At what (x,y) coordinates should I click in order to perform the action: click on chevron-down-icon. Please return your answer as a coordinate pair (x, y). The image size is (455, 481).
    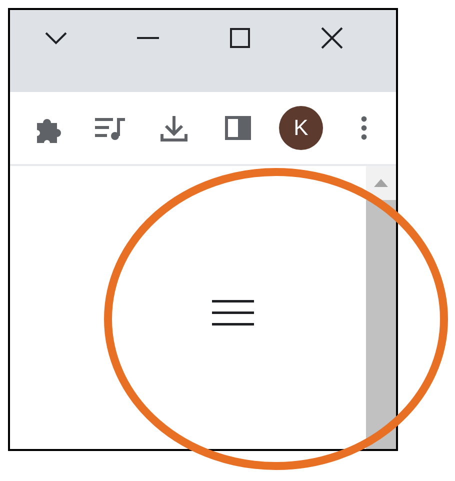
    Looking at the image, I should click on (56, 38).